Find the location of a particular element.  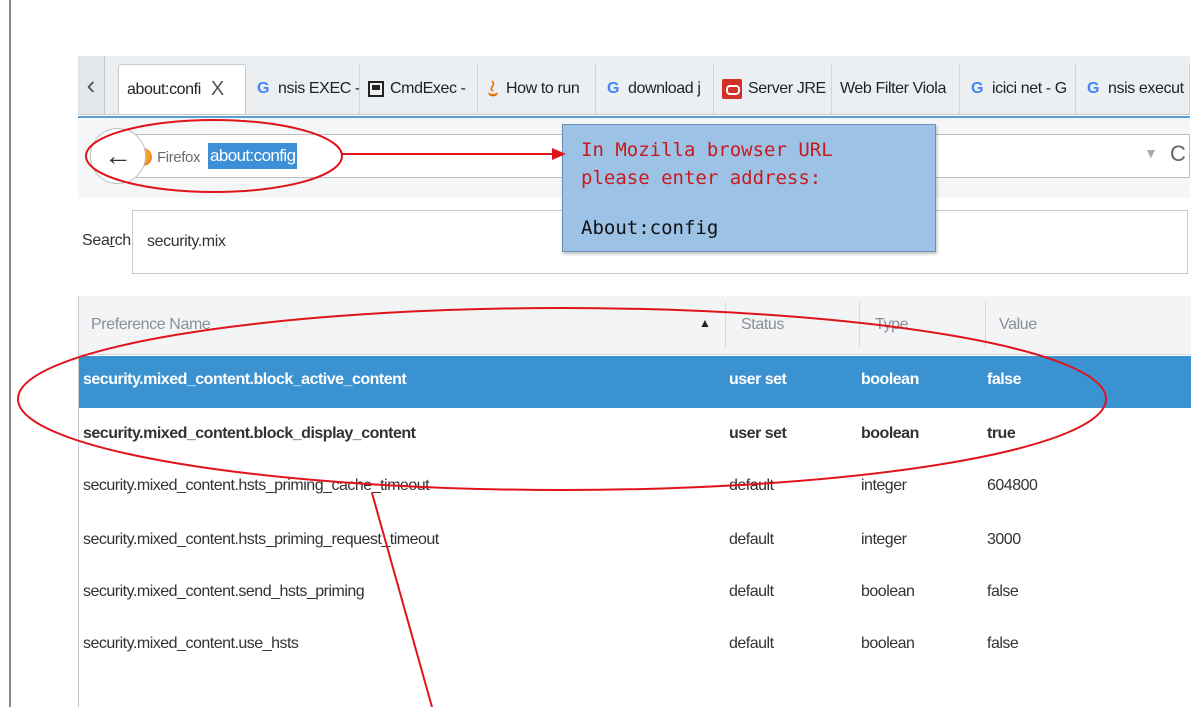

tab-label: about:confi is located at coordinates (164, 89).